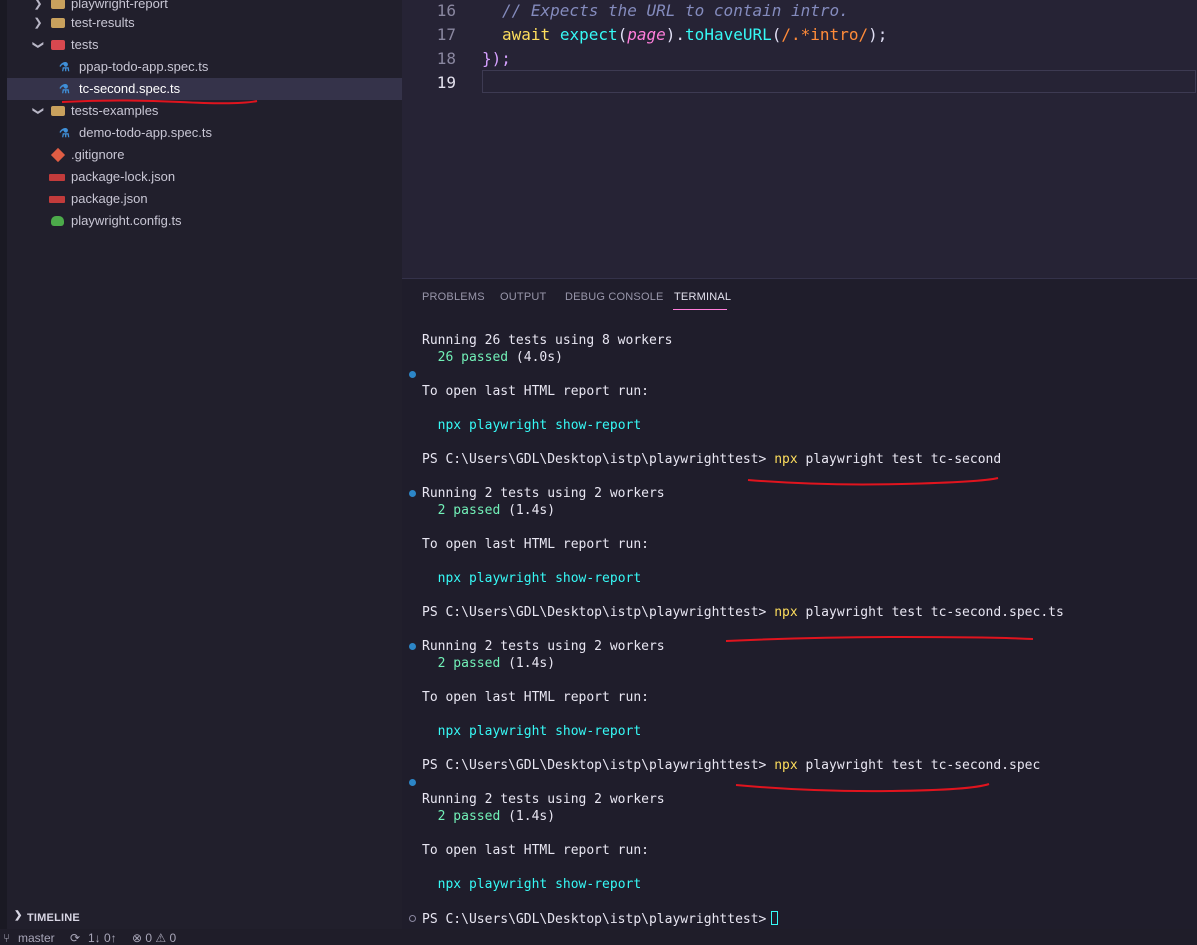  Describe the element at coordinates (103, 22) in the screenshot. I see `tree-item-label: test-results` at that location.